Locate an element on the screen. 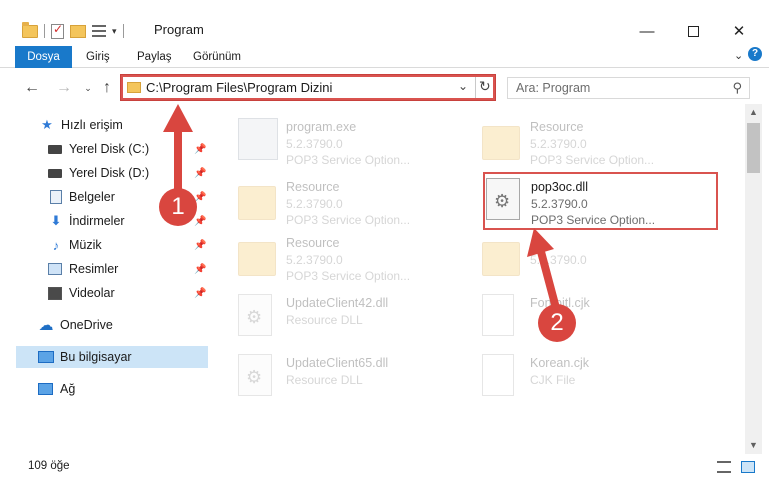  address-bar: C:\Program Files\Program Dizini ⌄ ↻ is located at coordinates (308, 87).